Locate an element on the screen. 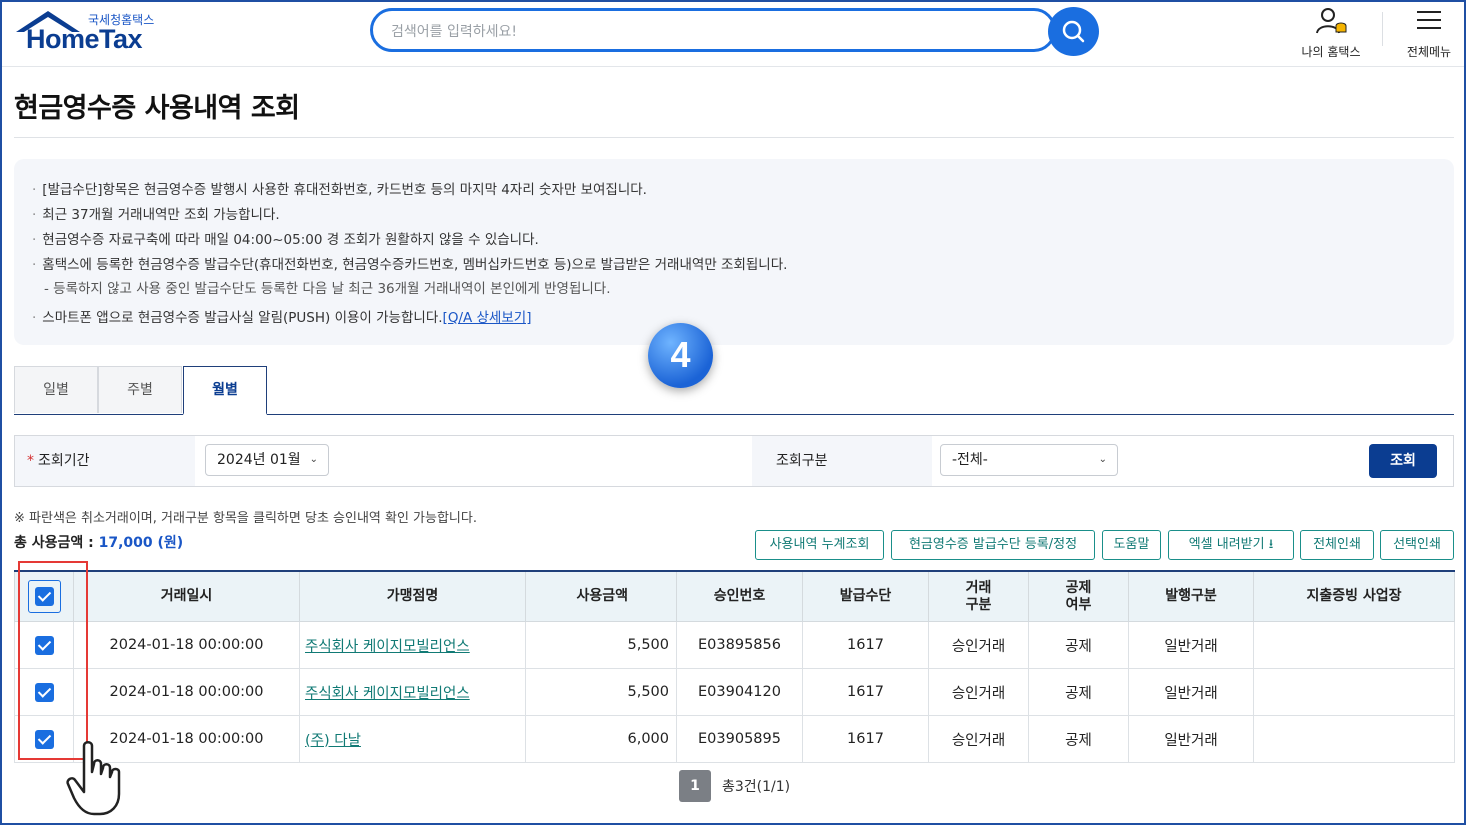 This screenshot has width=1466, height=825. tab-weekly: 주별 is located at coordinates (140, 389).